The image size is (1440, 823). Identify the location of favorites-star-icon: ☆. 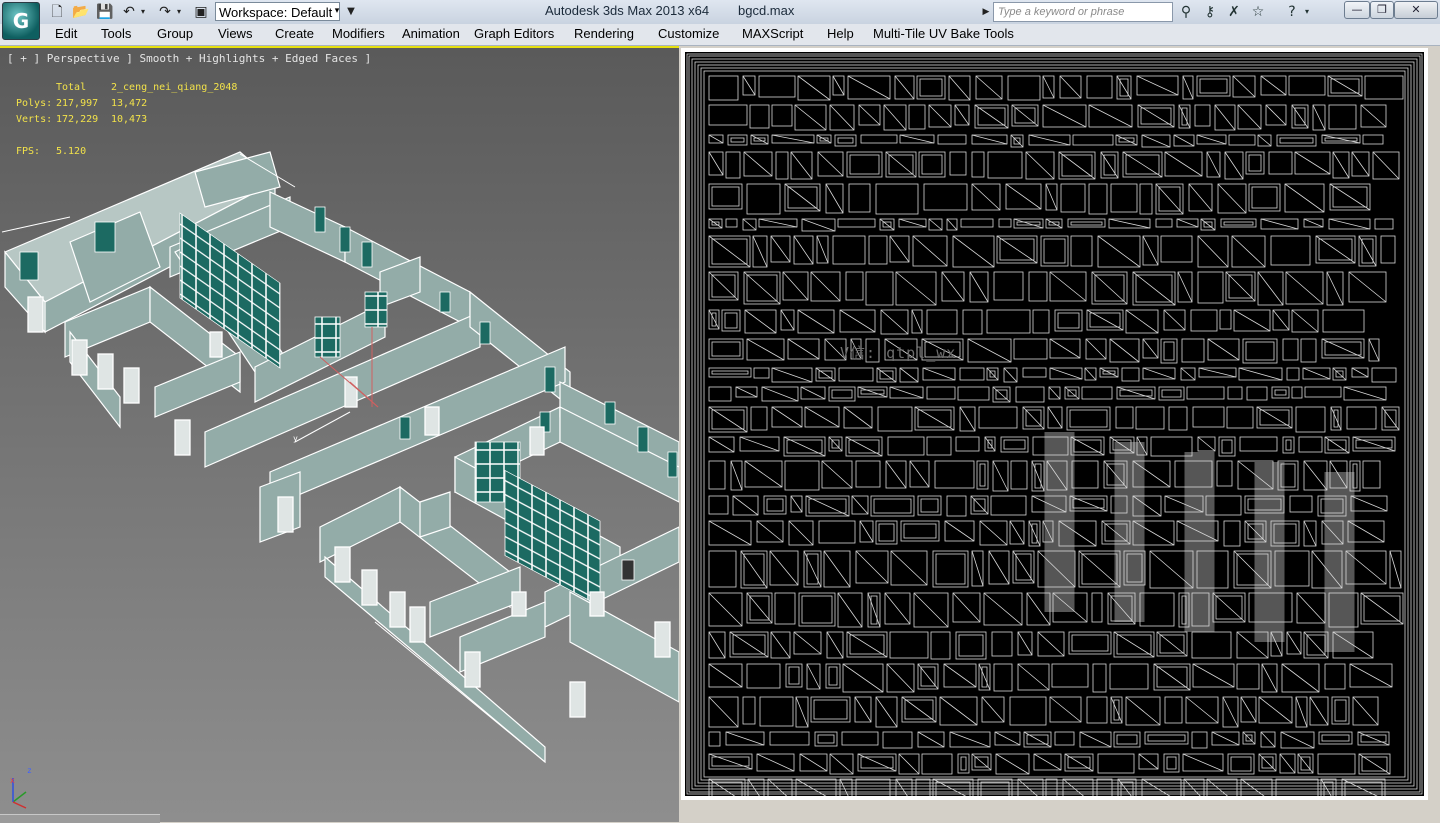
(1258, 12).